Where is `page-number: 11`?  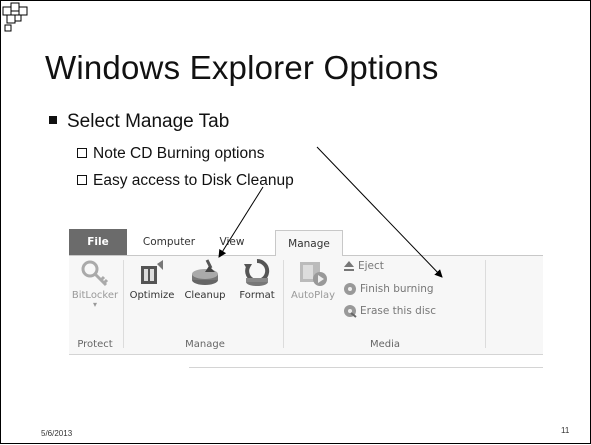 page-number: 11 is located at coordinates (565, 430).